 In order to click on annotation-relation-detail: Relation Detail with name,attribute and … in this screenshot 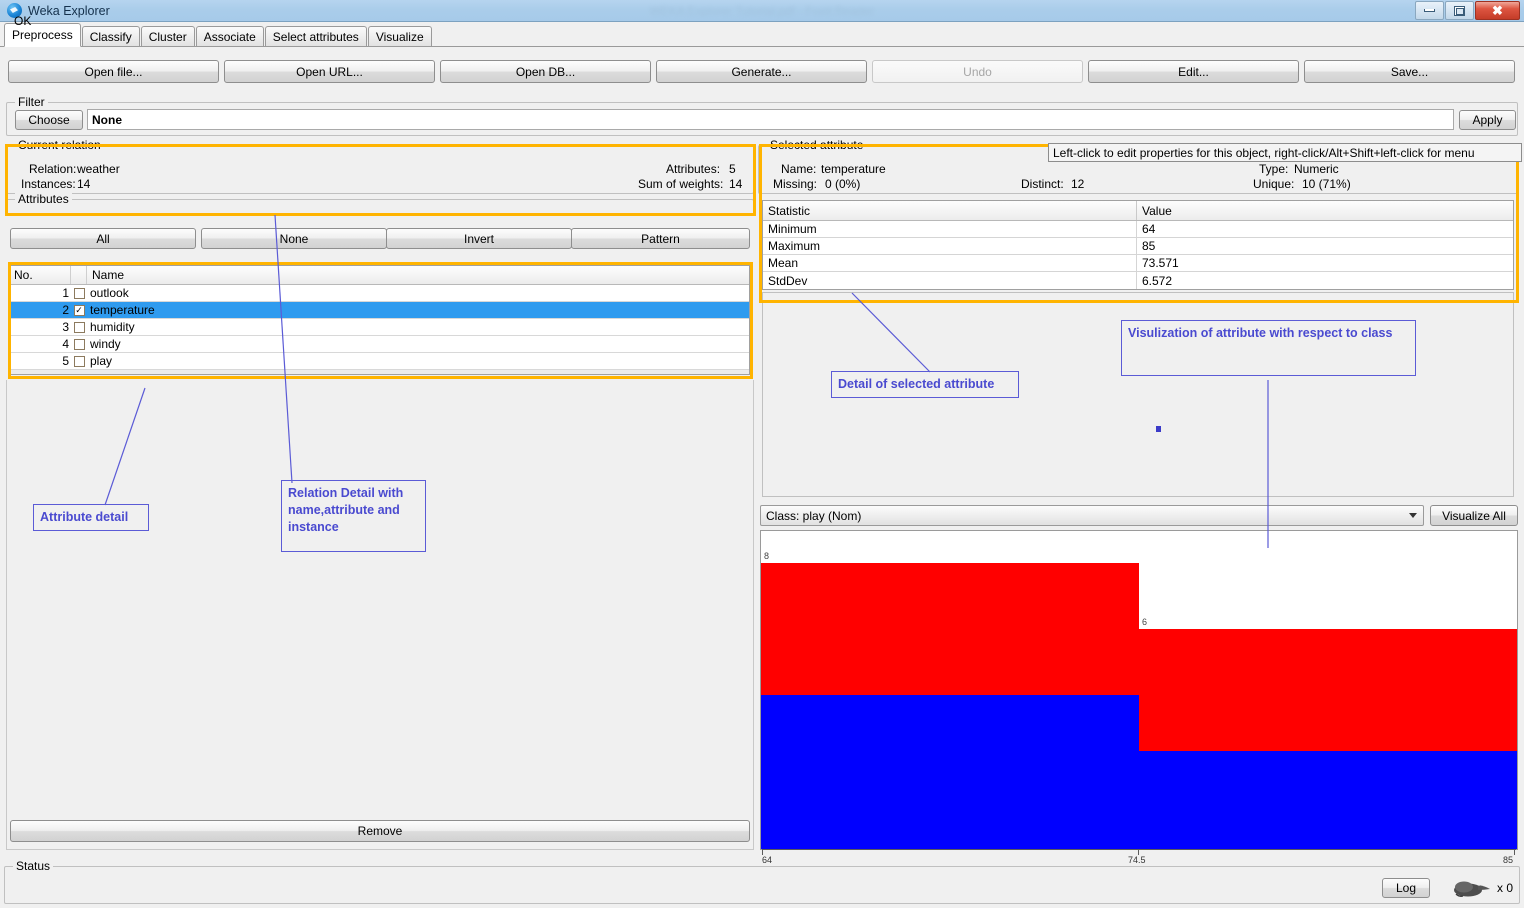, I will do `click(353, 516)`.